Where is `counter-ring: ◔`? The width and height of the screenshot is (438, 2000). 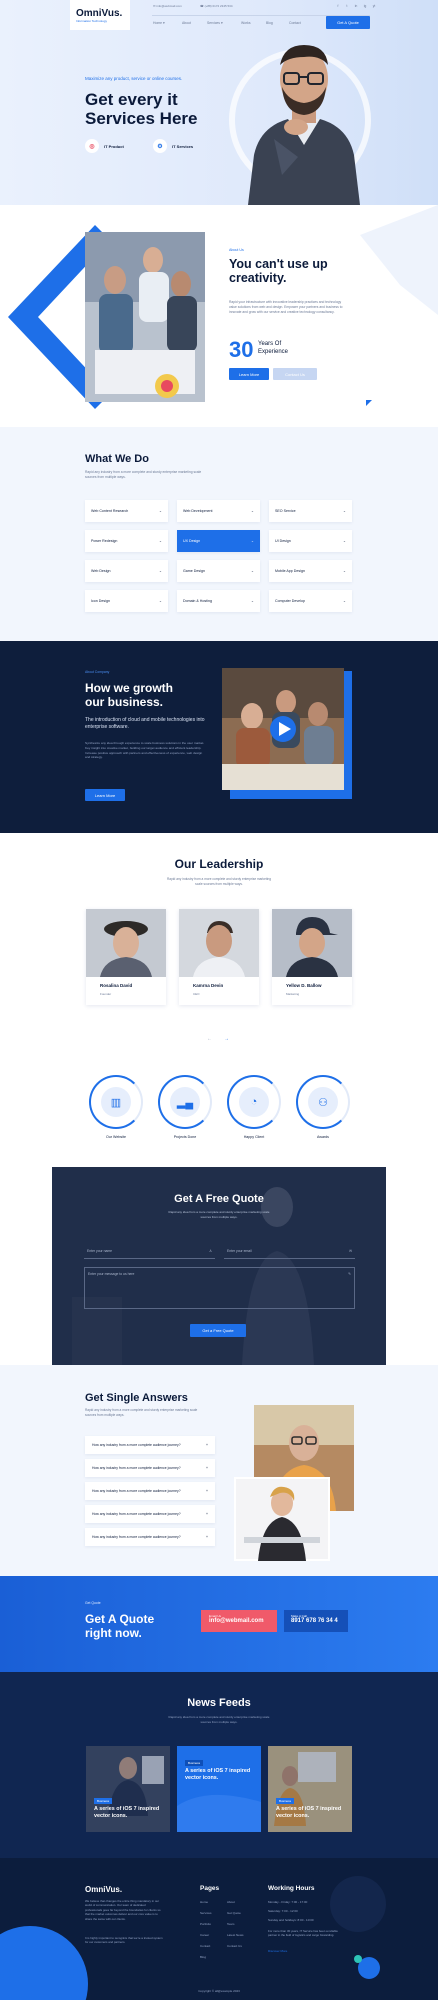
counter-ring: ◔ is located at coordinates (254, 1102).